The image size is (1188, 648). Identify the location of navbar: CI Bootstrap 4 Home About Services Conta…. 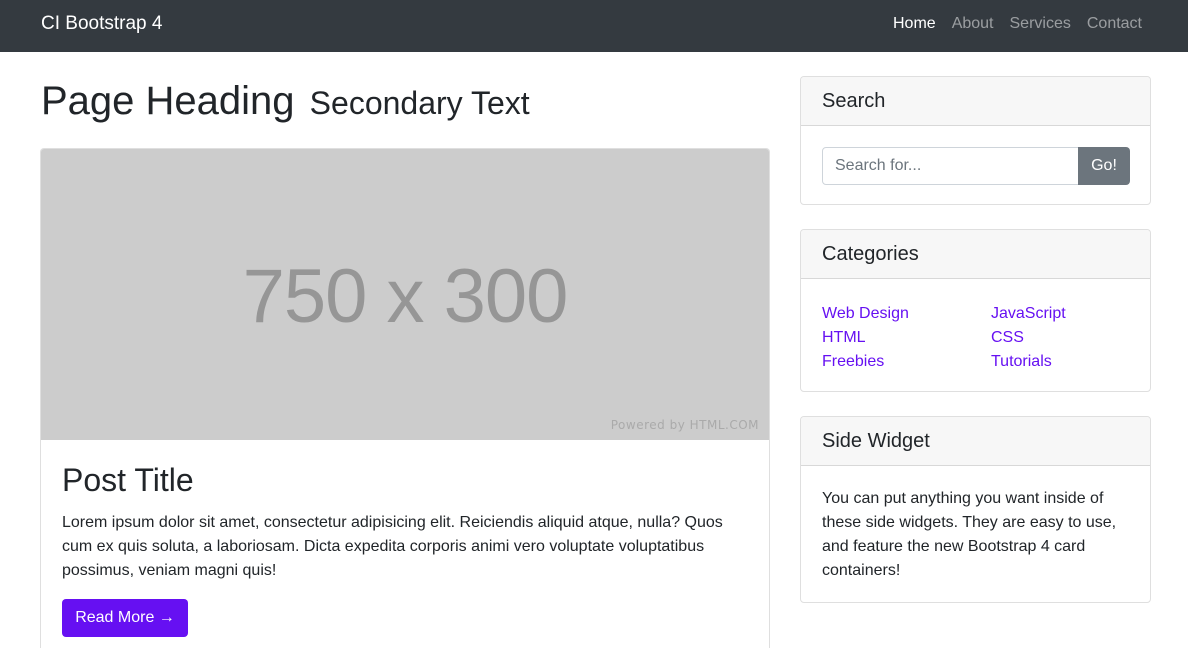
(594, 26).